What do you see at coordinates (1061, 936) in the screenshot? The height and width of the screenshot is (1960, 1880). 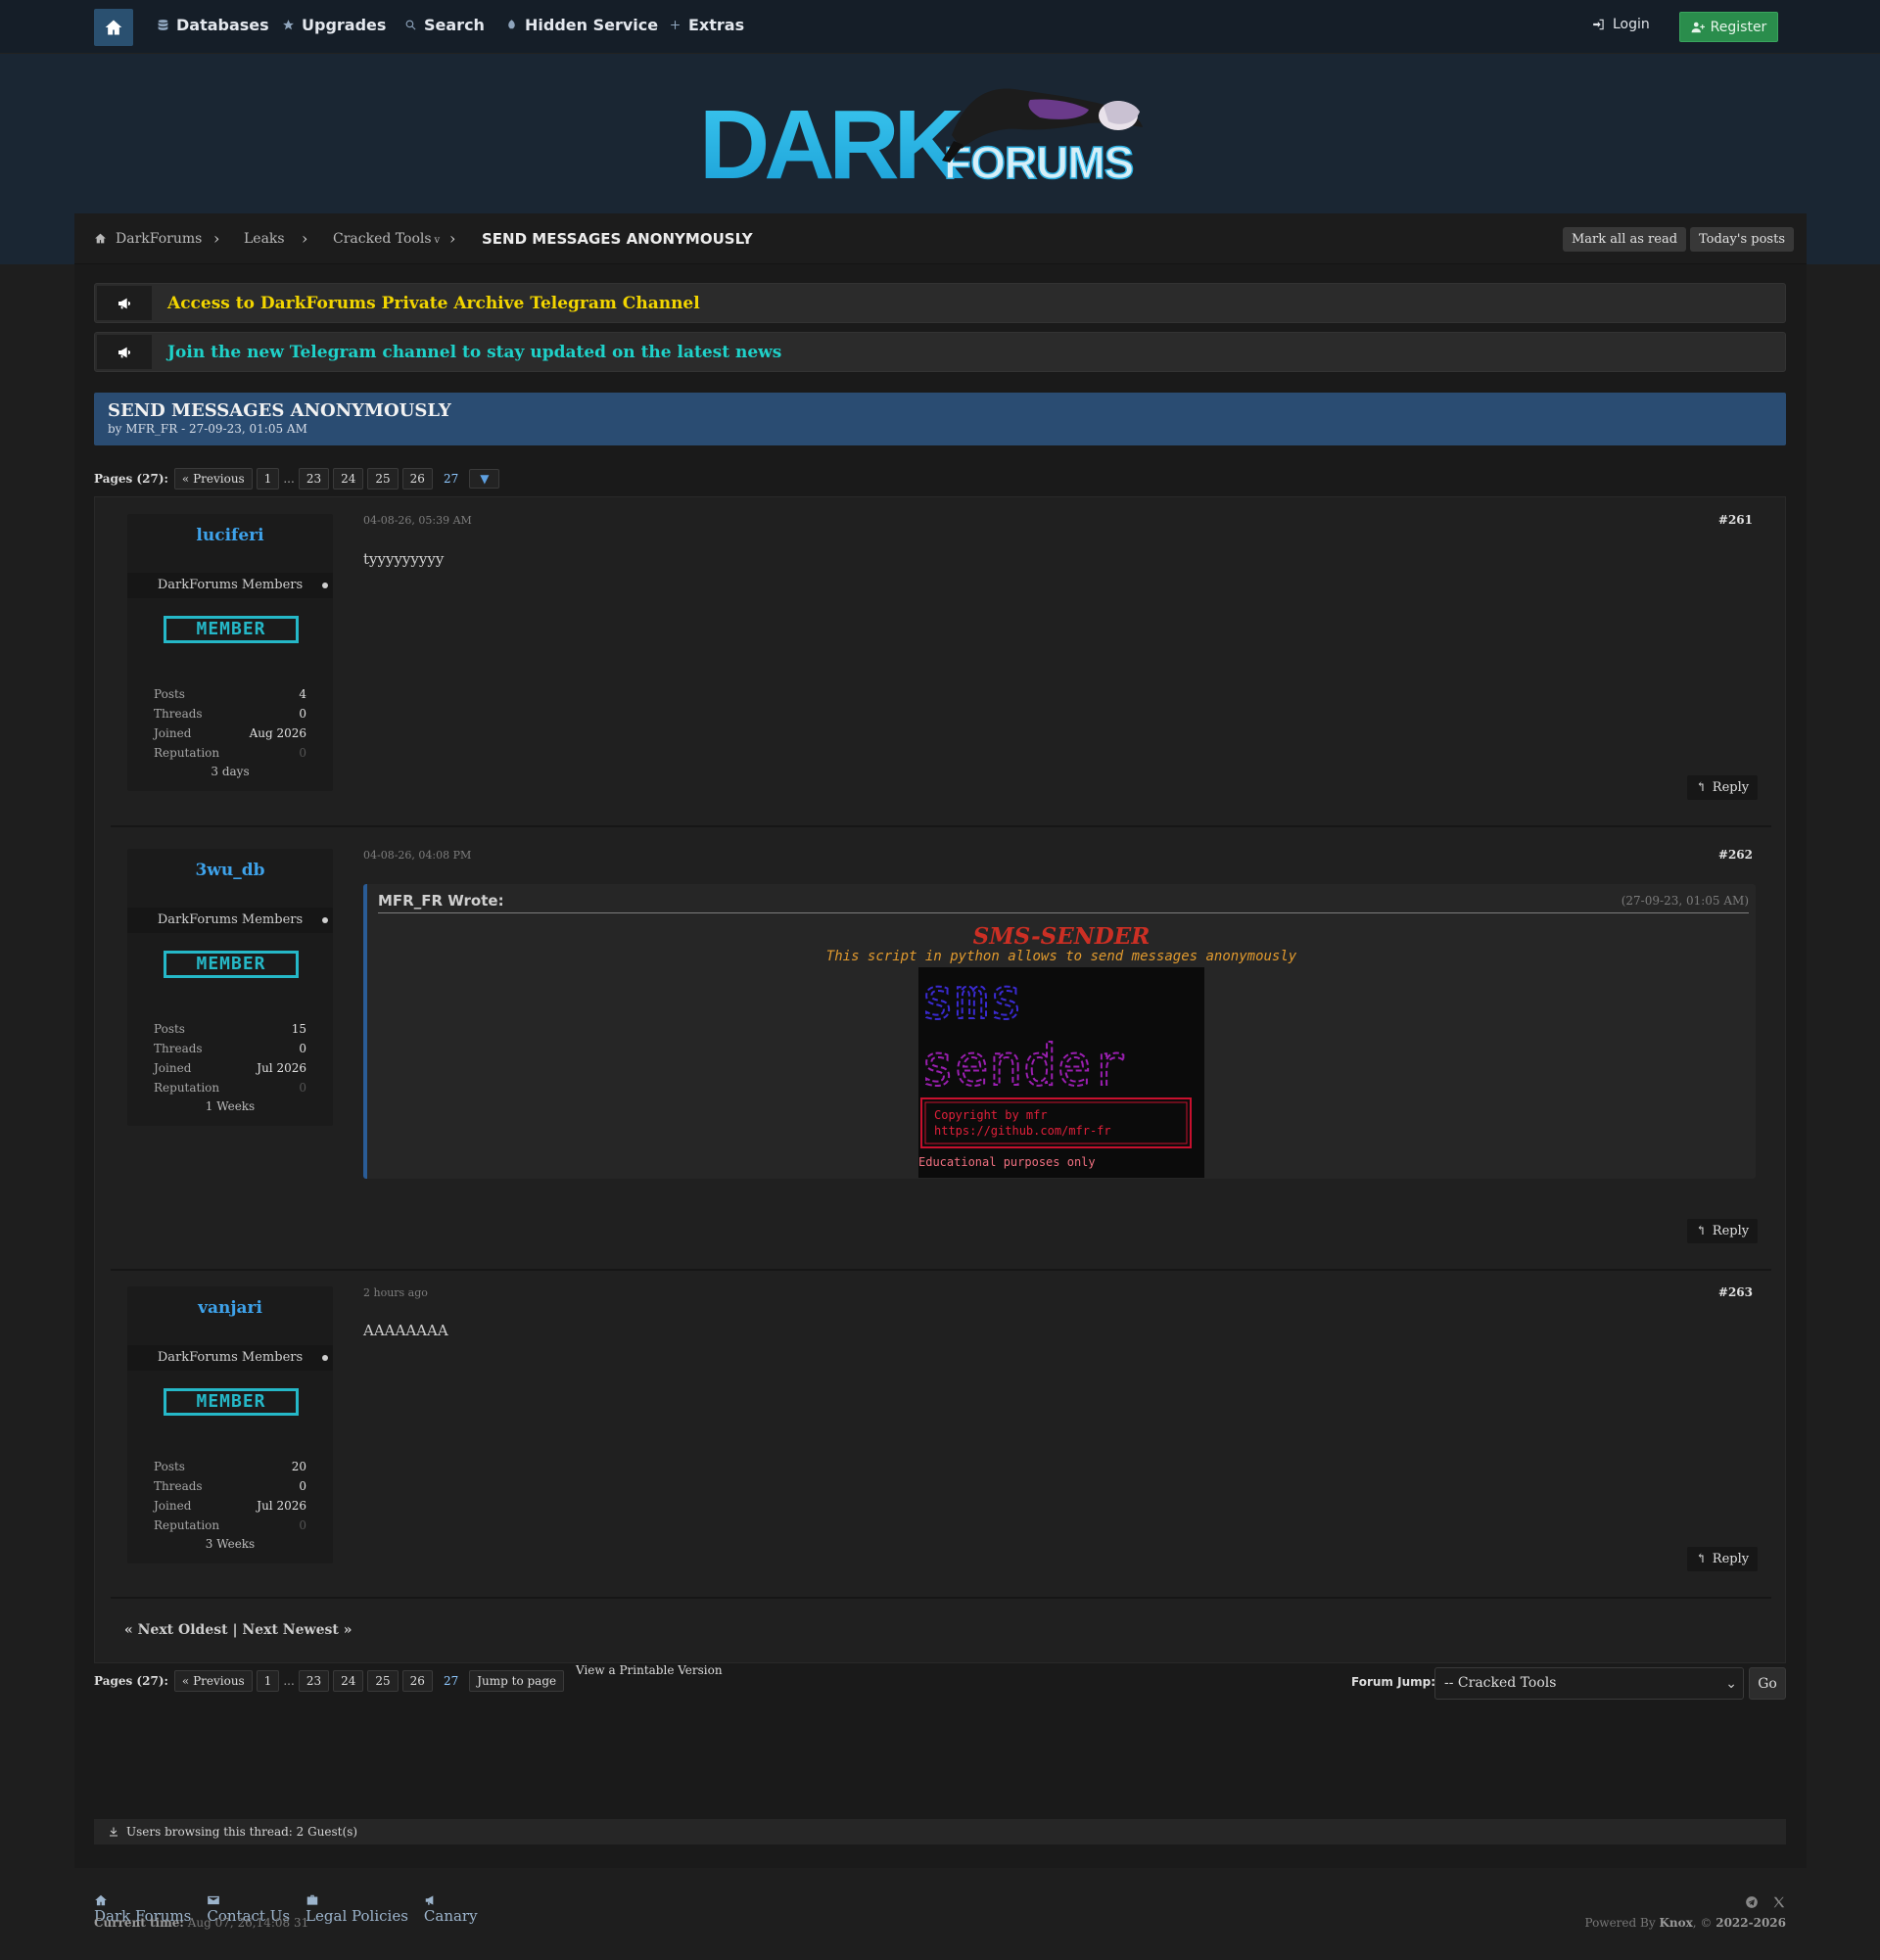 I see `quote-title: SMS-SENDER` at bounding box center [1061, 936].